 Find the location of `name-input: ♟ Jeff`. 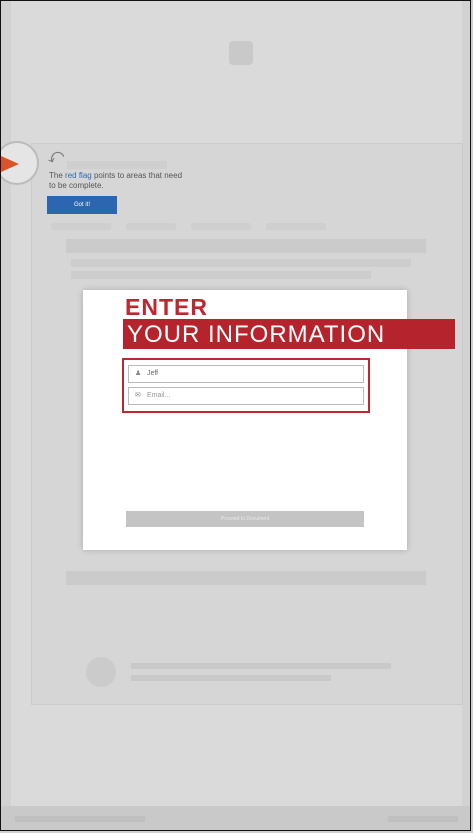

name-input: ♟ Jeff is located at coordinates (246, 374).